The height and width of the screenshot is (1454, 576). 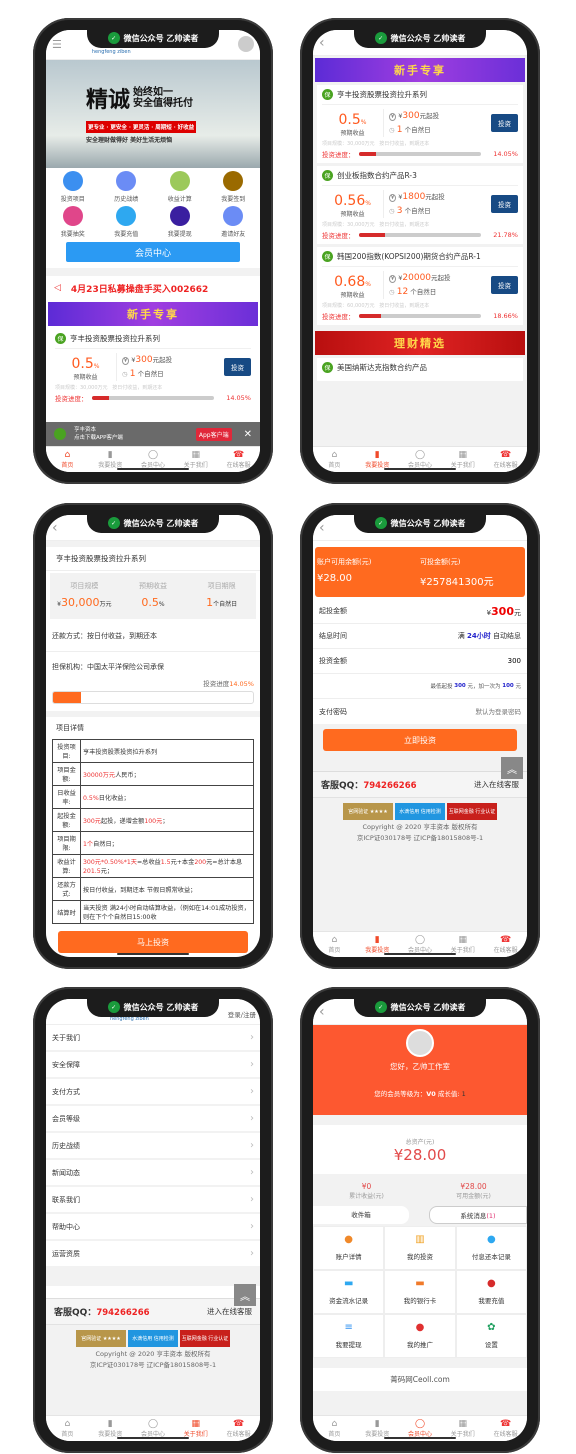 What do you see at coordinates (153, 252) in the screenshot?
I see `member-center-button: 会员中心` at bounding box center [153, 252].